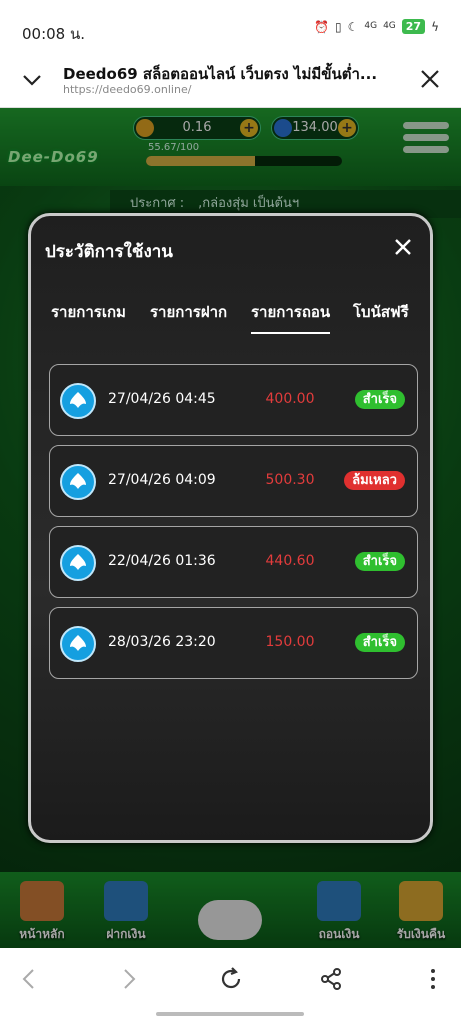 Image resolution: width=461 pixels, height=1024 pixels. What do you see at coordinates (433, 979) in the screenshot?
I see `more-options-icon` at bounding box center [433, 979].